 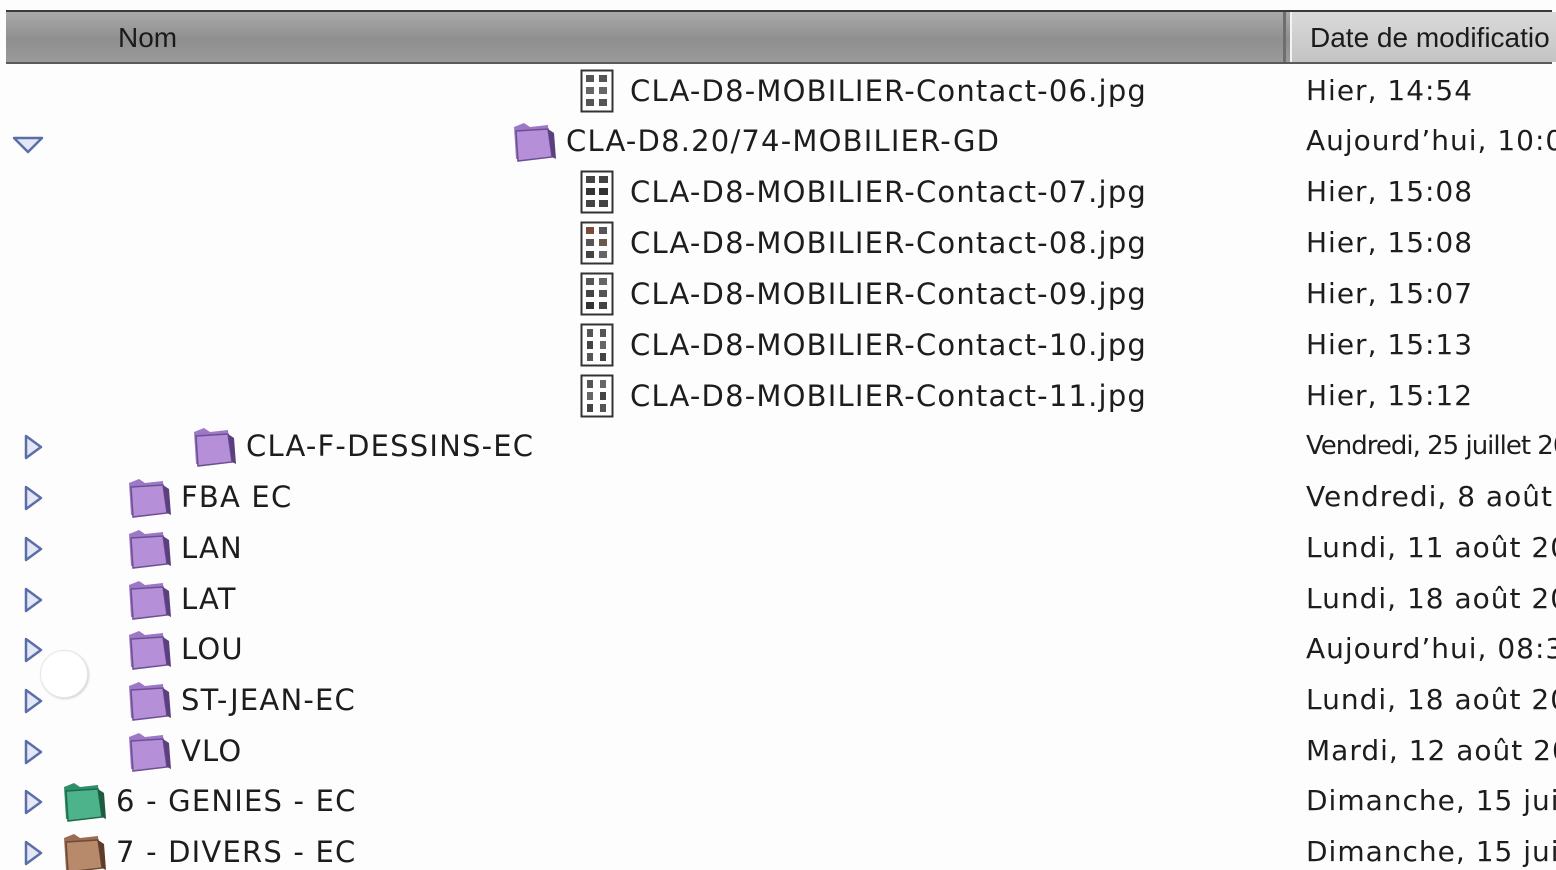 What do you see at coordinates (889, 396) in the screenshot?
I see `item-name: CLA-D8-MOBILIER-Contact-11.jpg` at bounding box center [889, 396].